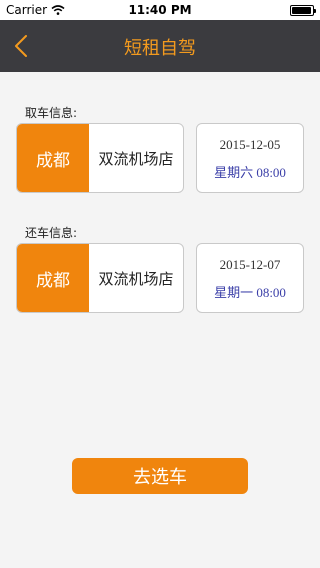  What do you see at coordinates (136, 278) in the screenshot?
I see `return-store: 双流机场店` at bounding box center [136, 278].